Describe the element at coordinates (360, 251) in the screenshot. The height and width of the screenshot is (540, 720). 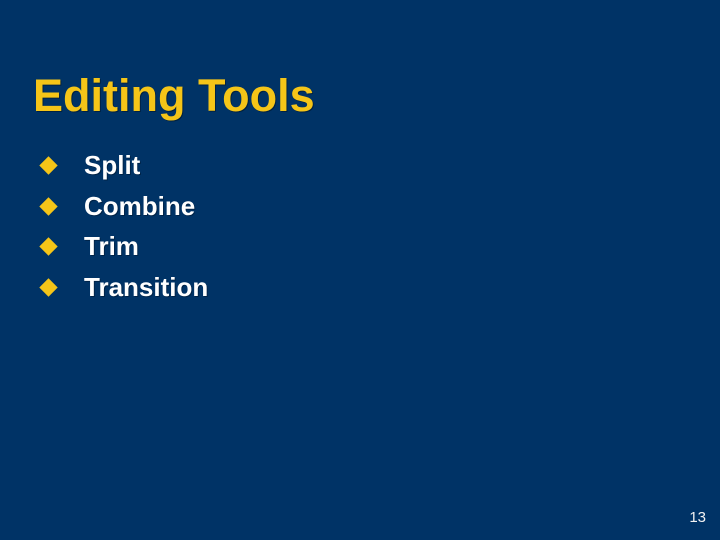
I see `list-item: Trim` at that location.